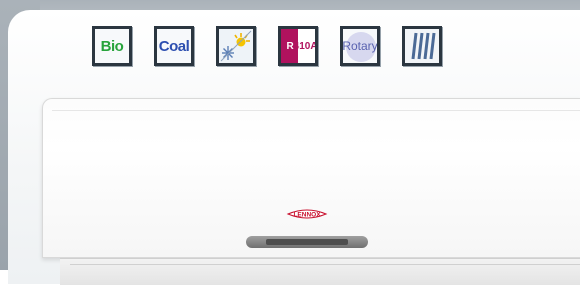  I want to click on rotary-compressor-icon: Rotary, so click(360, 46).